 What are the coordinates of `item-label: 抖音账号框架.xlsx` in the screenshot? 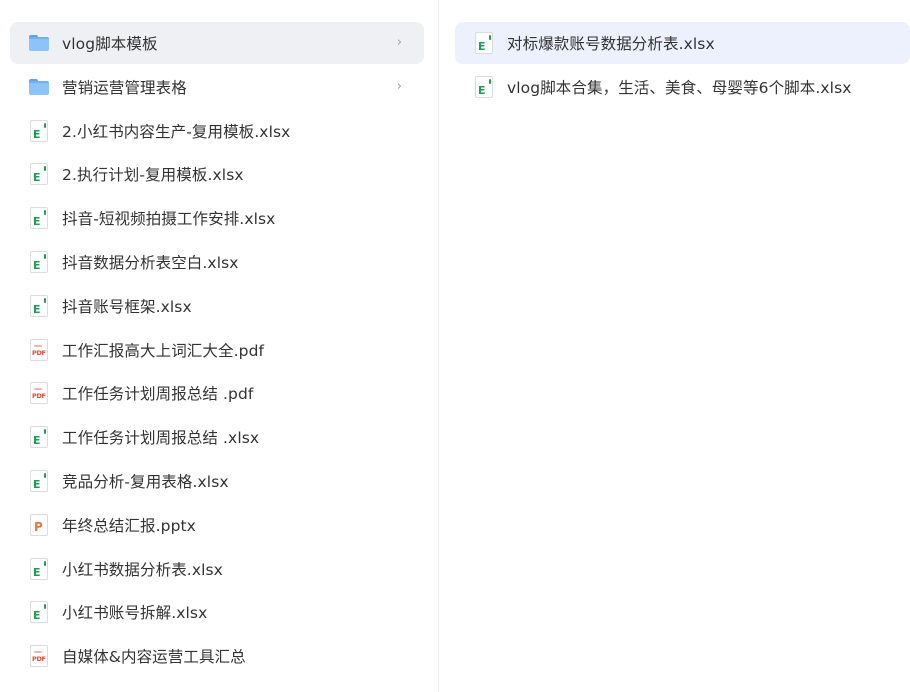 It's located at (127, 306).